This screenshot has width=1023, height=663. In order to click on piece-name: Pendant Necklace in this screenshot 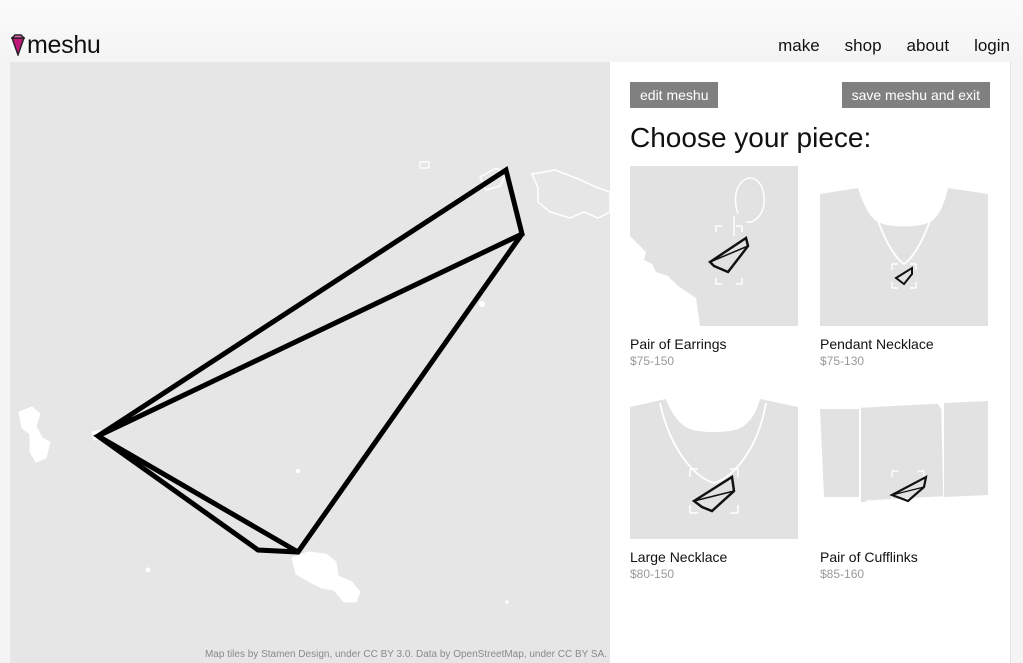, I will do `click(877, 344)`.